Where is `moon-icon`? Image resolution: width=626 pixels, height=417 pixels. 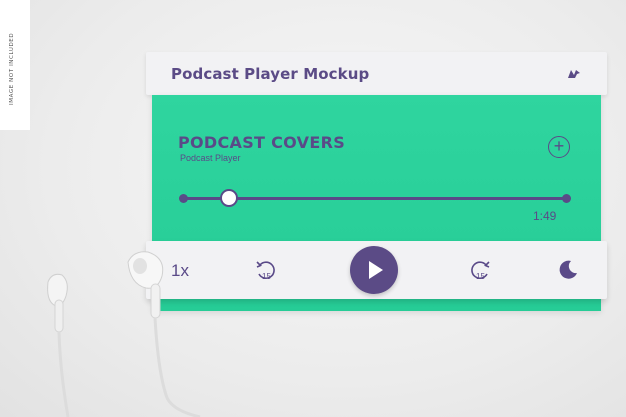 moon-icon is located at coordinates (568, 269).